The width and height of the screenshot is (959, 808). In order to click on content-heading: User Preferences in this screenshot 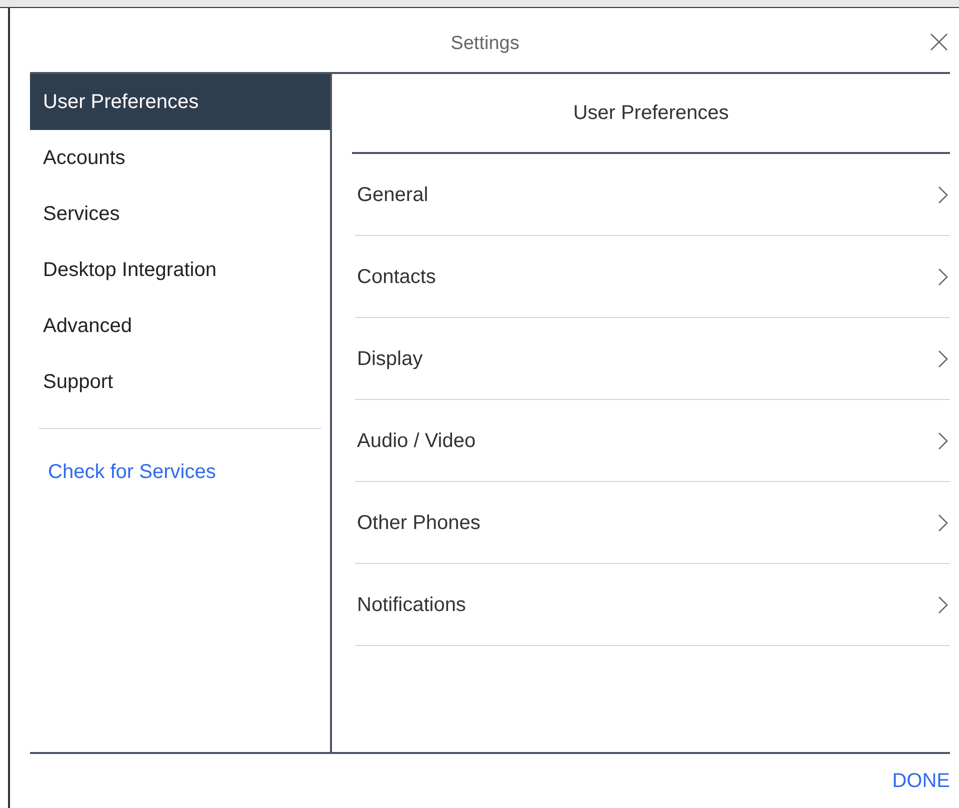, I will do `click(651, 113)`.